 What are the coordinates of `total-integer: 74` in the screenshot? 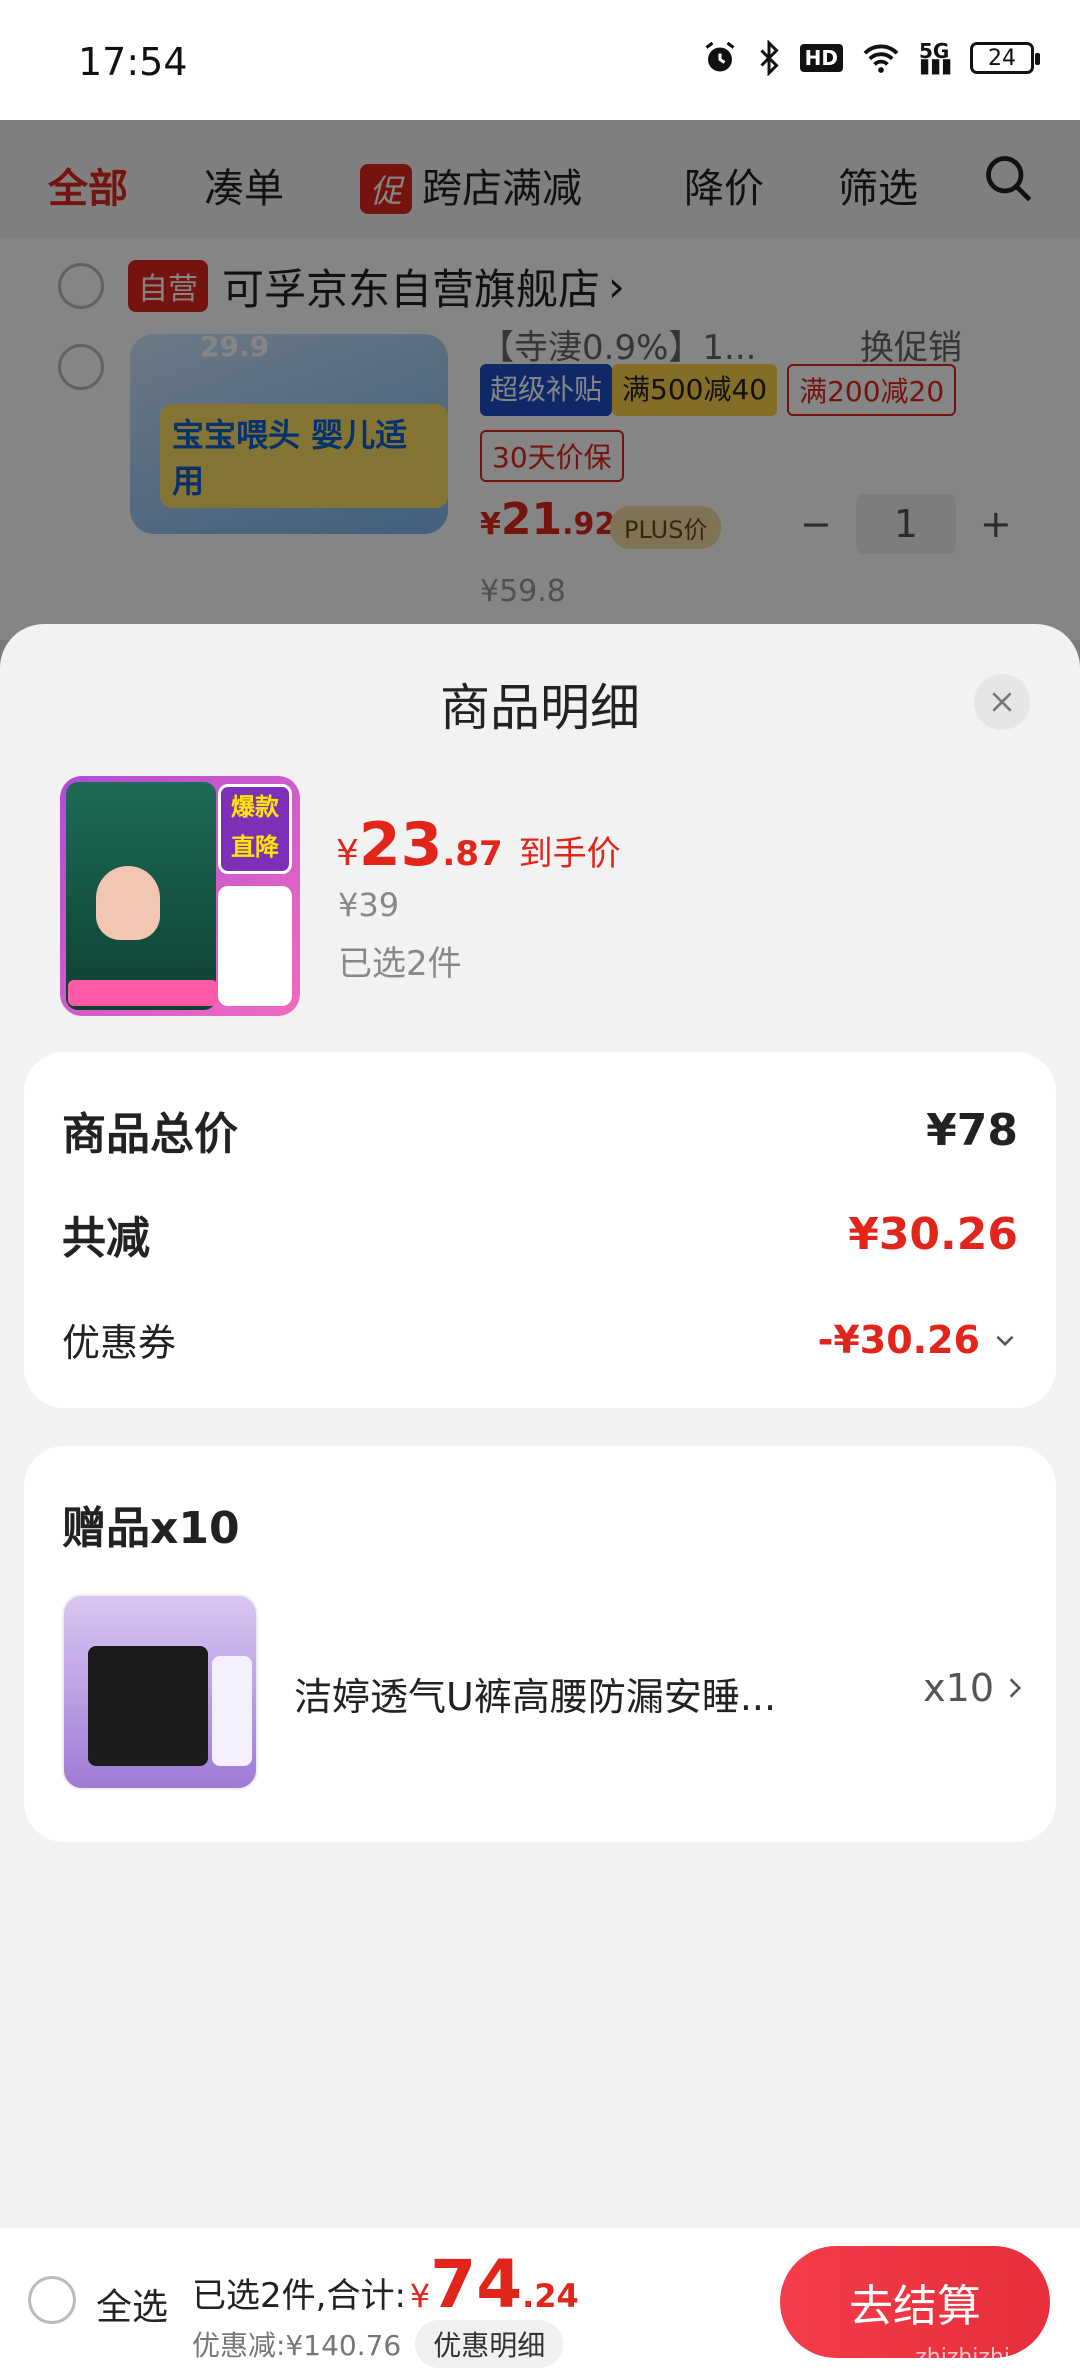 It's located at (476, 2284).